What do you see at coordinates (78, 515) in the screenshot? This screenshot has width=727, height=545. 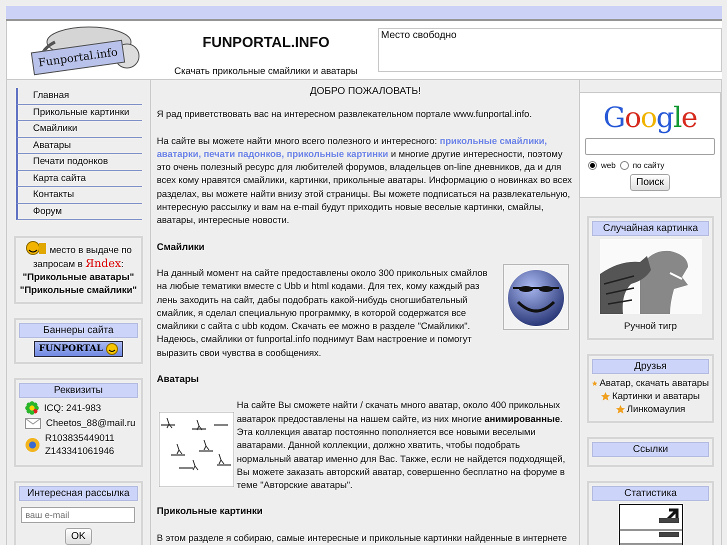 I see `email-field: ваш e-mail` at bounding box center [78, 515].